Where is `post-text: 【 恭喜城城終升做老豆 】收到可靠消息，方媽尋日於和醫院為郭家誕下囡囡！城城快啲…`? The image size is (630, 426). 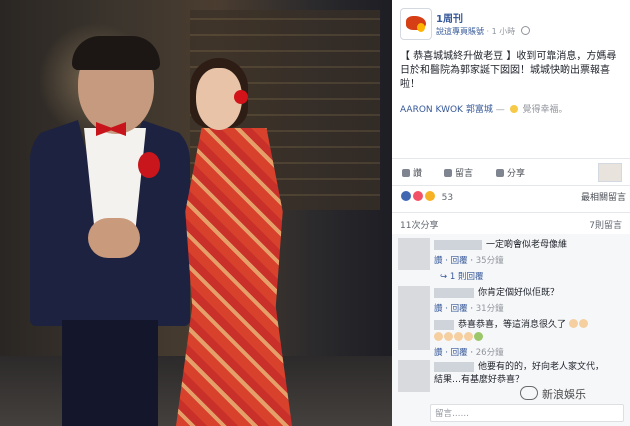 post-text: 【 恭喜城城終升做老豆 】收到可靠消息，方媽尋日於和醫院為郭家誕下囡囡！城城快啲… is located at coordinates (508, 70).